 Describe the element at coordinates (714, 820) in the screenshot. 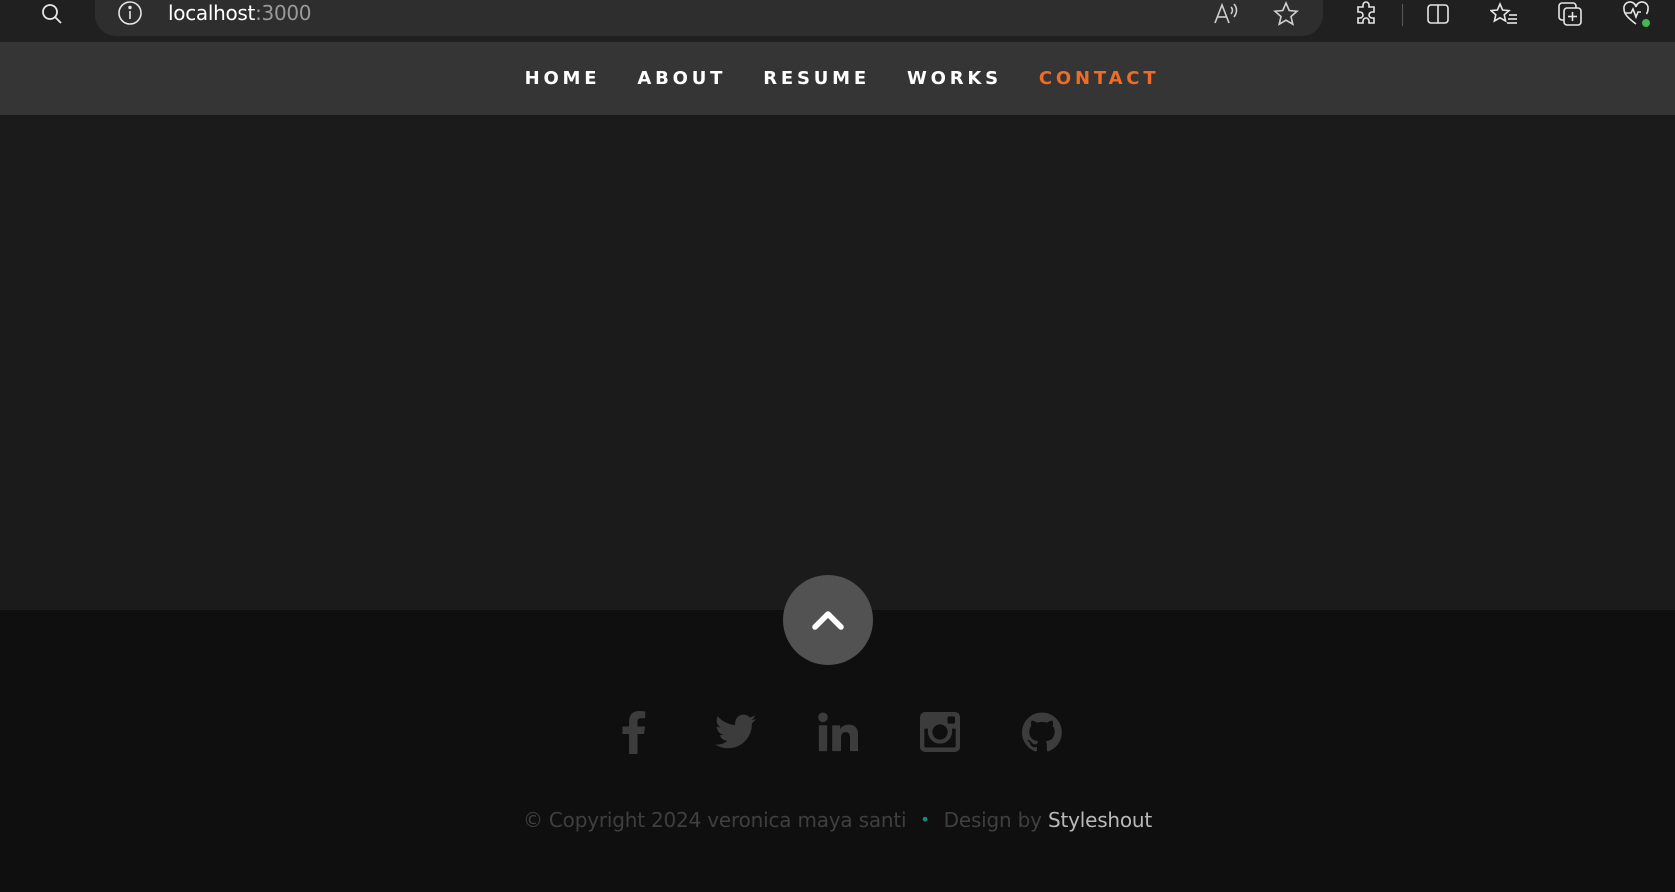

I see `copyright-text: © Copyright 2024 veronica maya santi` at that location.